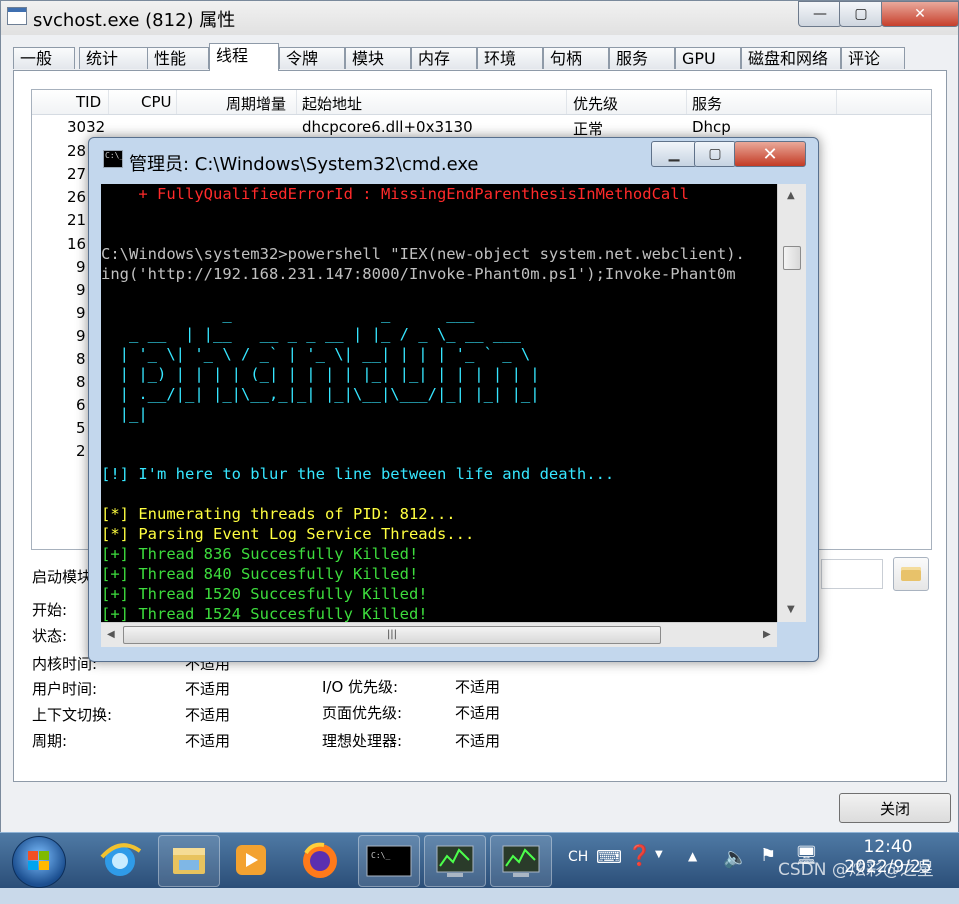 Image resolution: width=959 pixels, height=904 pixels. Describe the element at coordinates (791, 403) in the screenshot. I see `vertical-scrollbar: ▲ ▼` at that location.